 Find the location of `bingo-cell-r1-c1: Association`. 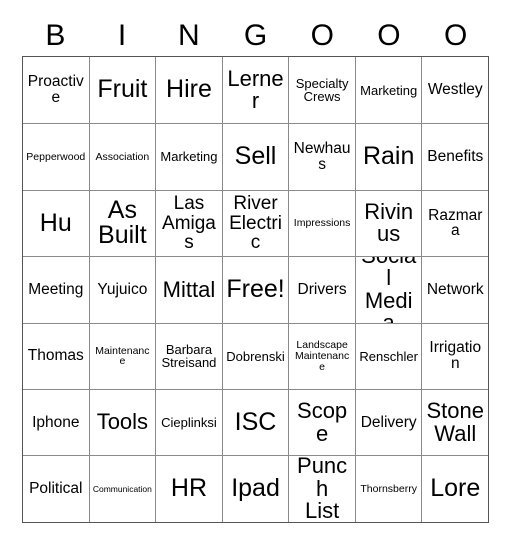

bingo-cell-r1-c1: Association is located at coordinates (122, 156).